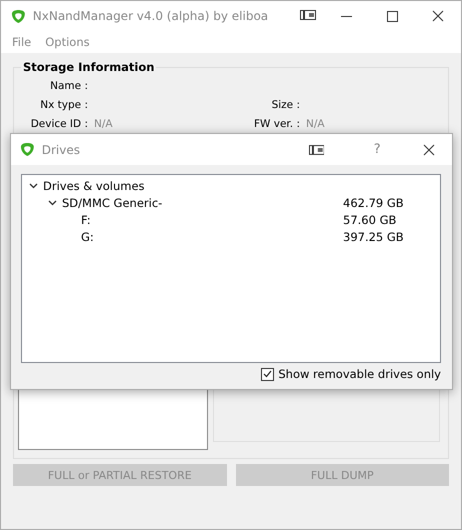 The width and height of the screenshot is (462, 530). What do you see at coordinates (88, 67) in the screenshot?
I see `group-title: Storage Information` at bounding box center [88, 67].